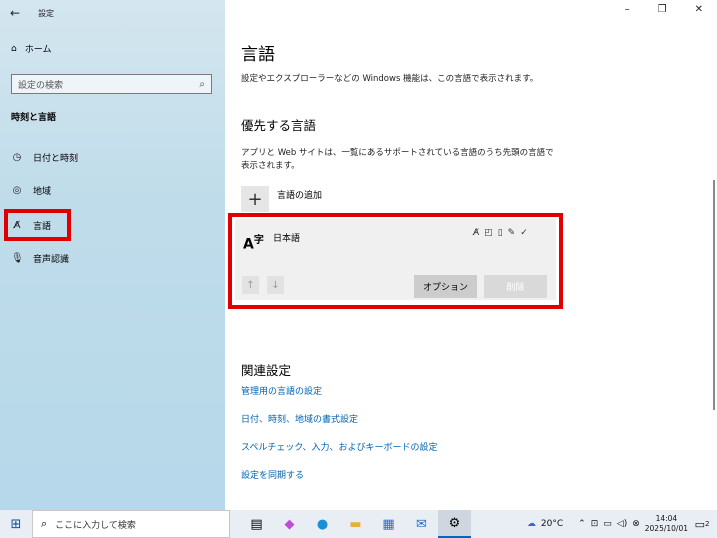 The image size is (717, 538). I want to click on display-icon: ▭, so click(607, 524).